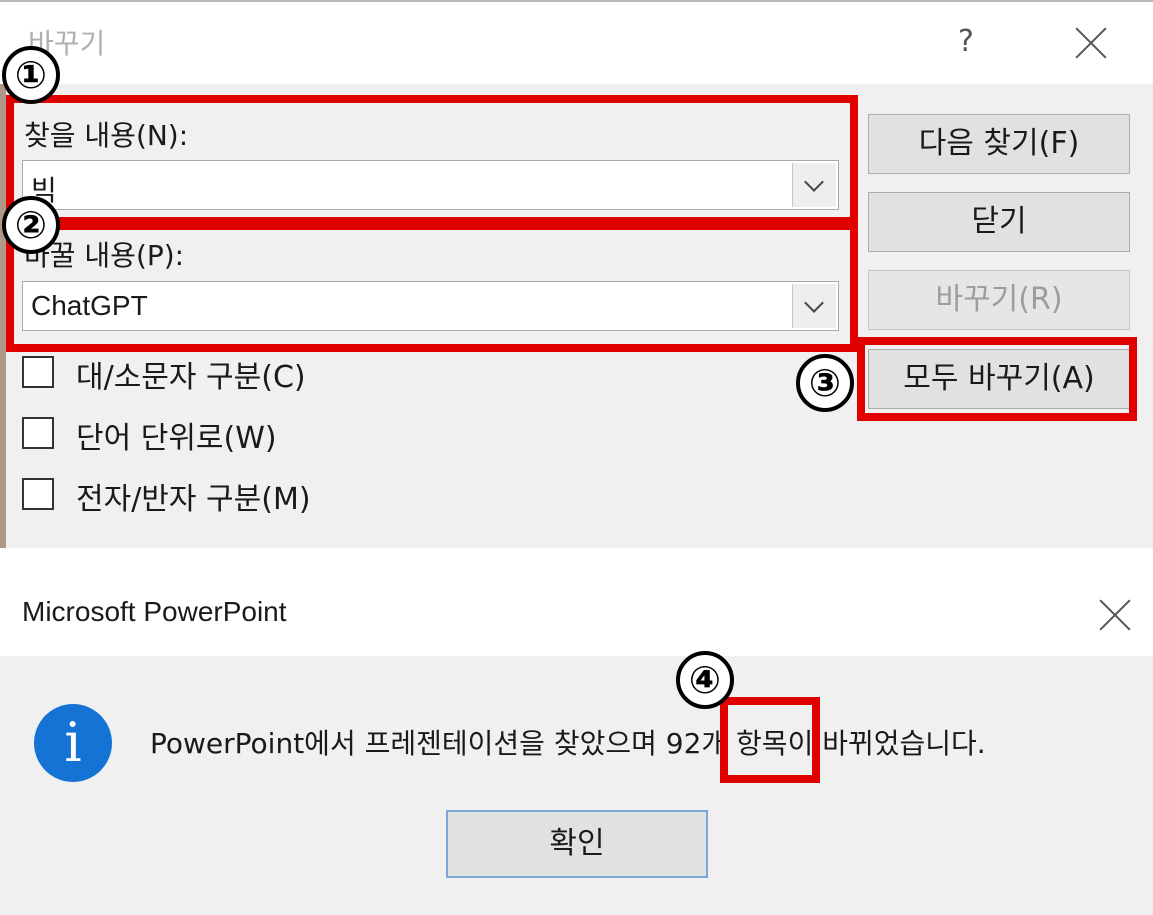 The width and height of the screenshot is (1153, 915). Describe the element at coordinates (577, 844) in the screenshot. I see `ok-button: 확인` at that location.